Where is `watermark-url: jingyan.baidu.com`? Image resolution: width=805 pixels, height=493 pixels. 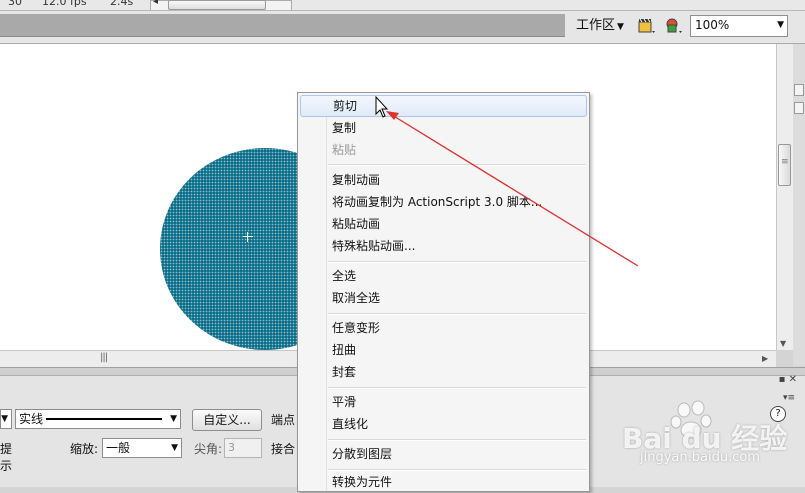 watermark-url: jingyan.baidu.com is located at coordinates (700, 457).